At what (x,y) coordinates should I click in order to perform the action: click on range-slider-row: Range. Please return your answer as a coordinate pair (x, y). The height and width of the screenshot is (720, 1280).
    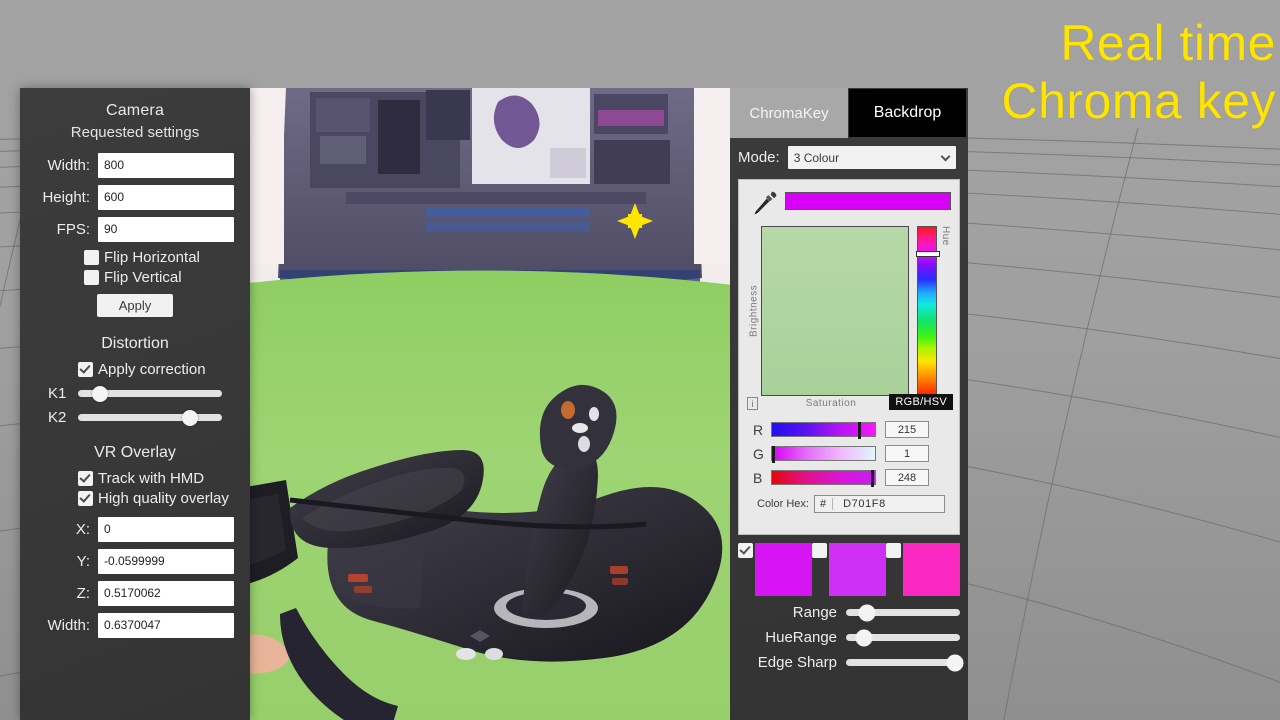
    Looking at the image, I should click on (845, 612).